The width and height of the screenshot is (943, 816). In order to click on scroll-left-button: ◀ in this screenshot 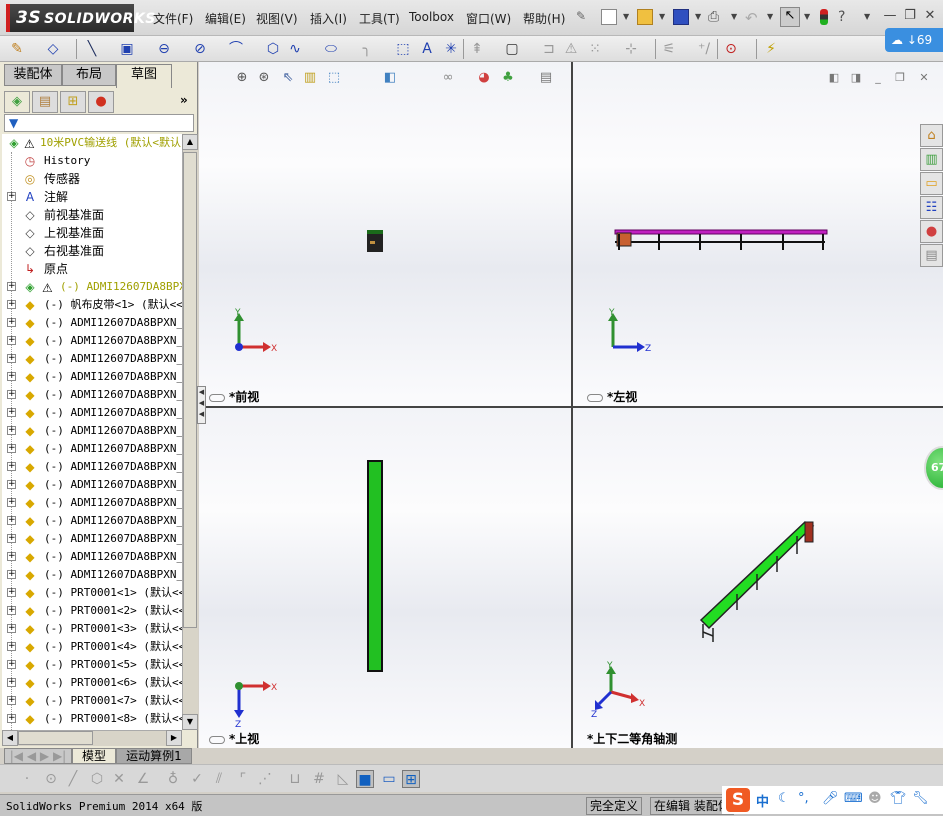, I will do `click(10, 738)`.